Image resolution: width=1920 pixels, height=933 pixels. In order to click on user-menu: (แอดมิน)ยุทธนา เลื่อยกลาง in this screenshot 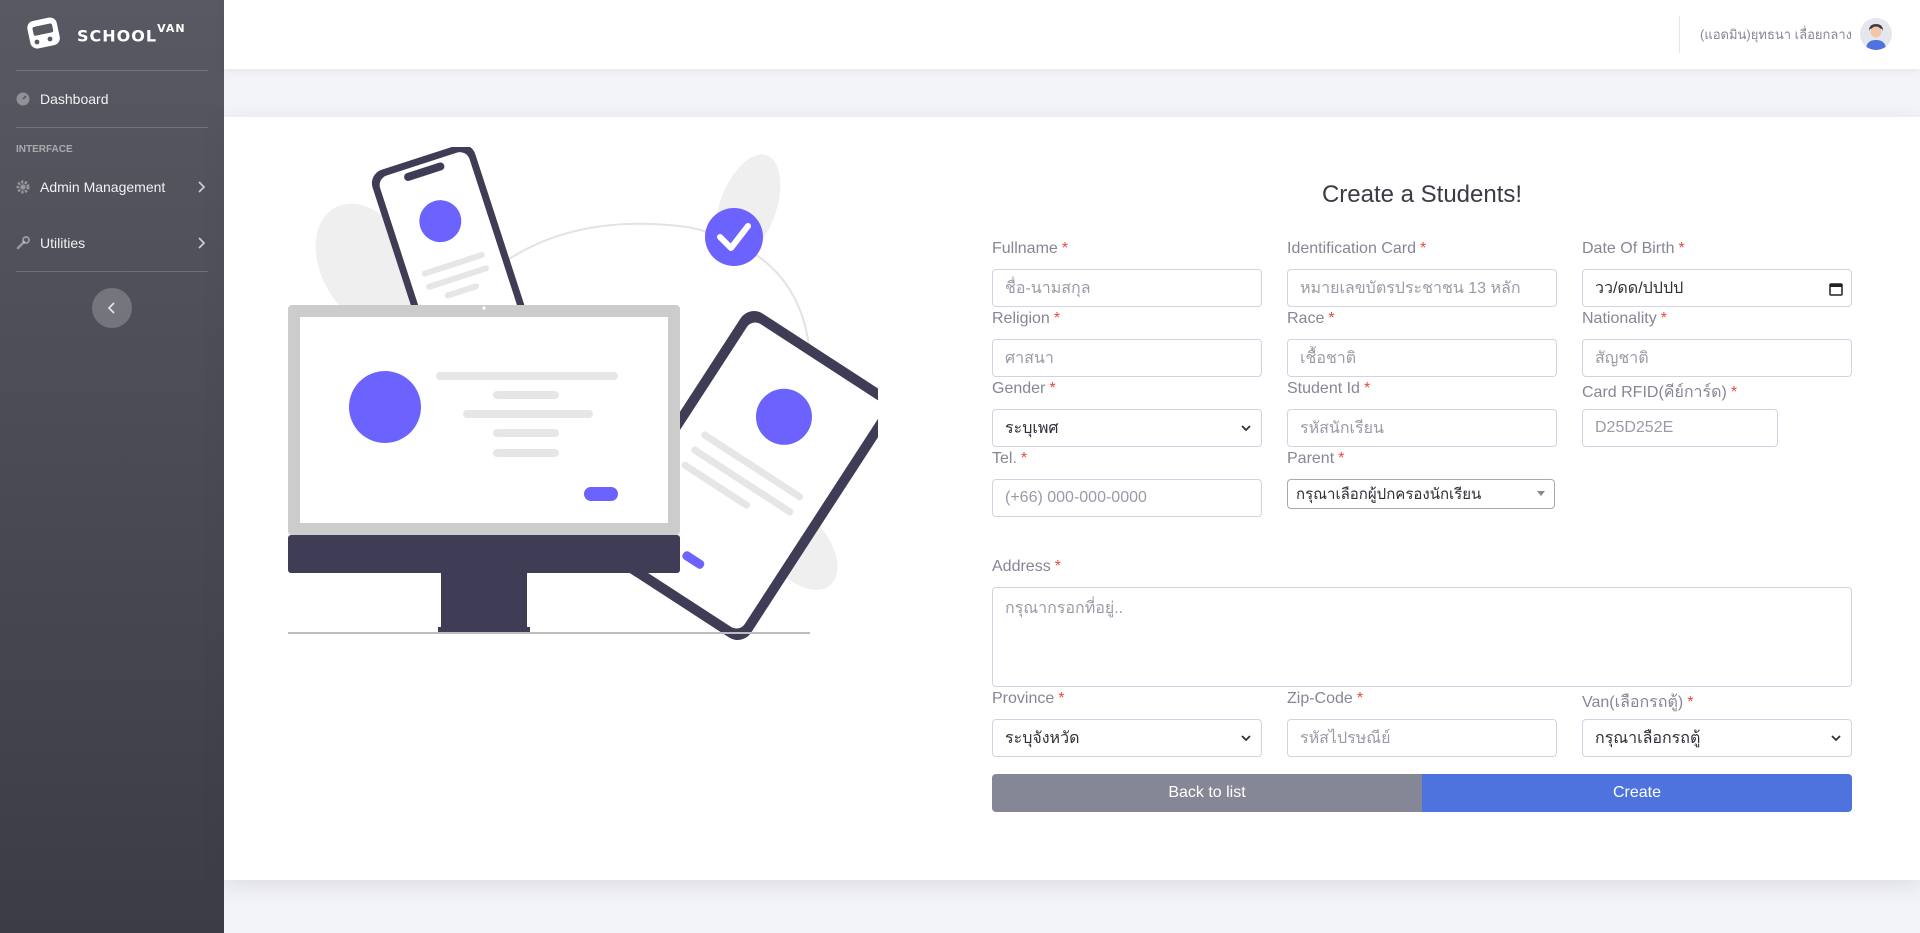, I will do `click(1796, 34)`.